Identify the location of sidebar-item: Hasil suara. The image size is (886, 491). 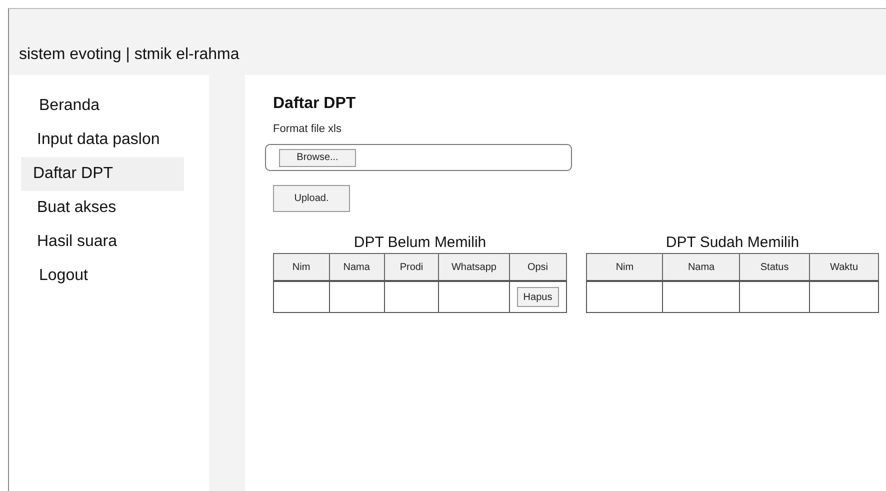
(109, 242).